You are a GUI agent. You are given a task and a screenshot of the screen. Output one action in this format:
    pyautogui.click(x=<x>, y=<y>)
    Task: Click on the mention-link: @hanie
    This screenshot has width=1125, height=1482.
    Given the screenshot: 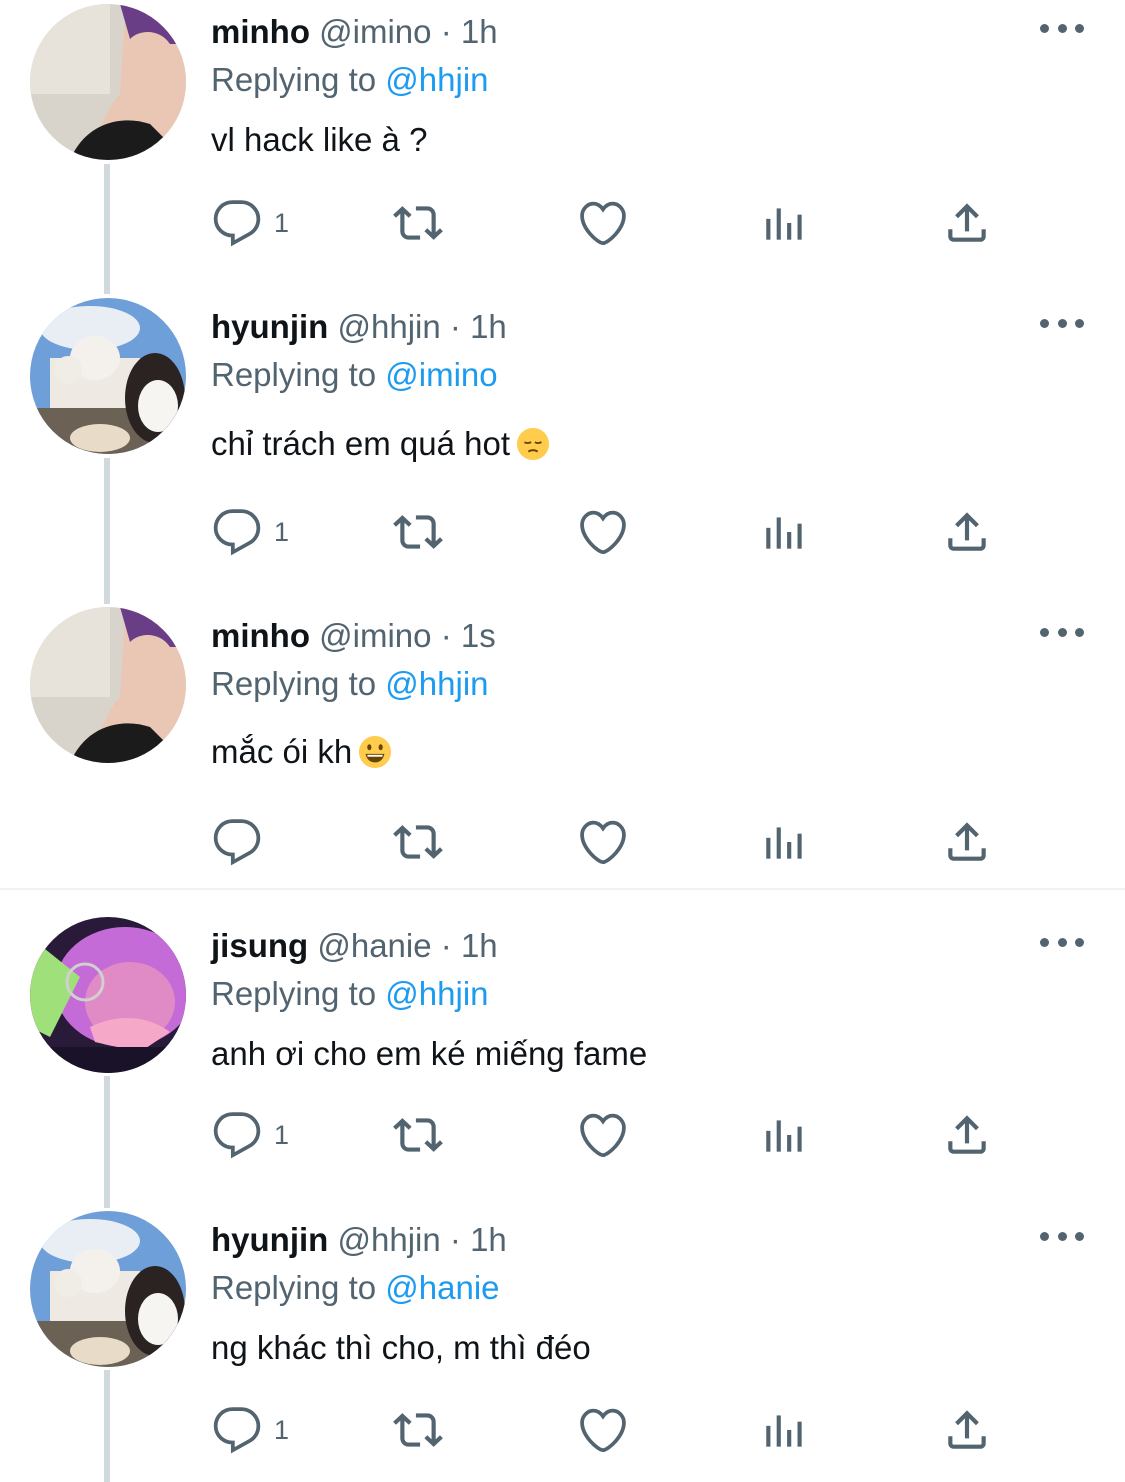 What is the action you would take?
    pyautogui.click(x=442, y=1287)
    